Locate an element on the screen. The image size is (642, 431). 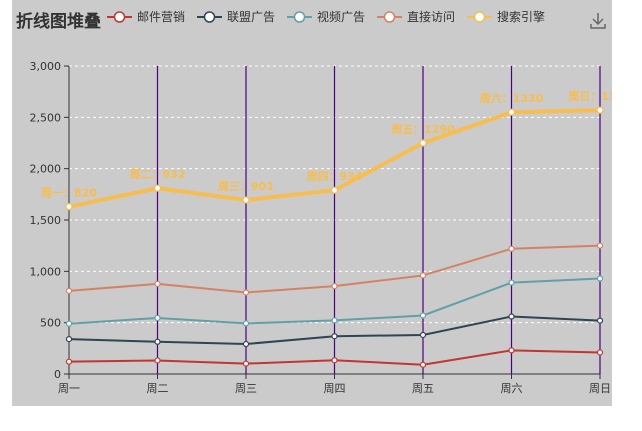
legend: 邮件营销 联盟广告 视频广告 直接访问 搜索引擎 is located at coordinates (326, 16).